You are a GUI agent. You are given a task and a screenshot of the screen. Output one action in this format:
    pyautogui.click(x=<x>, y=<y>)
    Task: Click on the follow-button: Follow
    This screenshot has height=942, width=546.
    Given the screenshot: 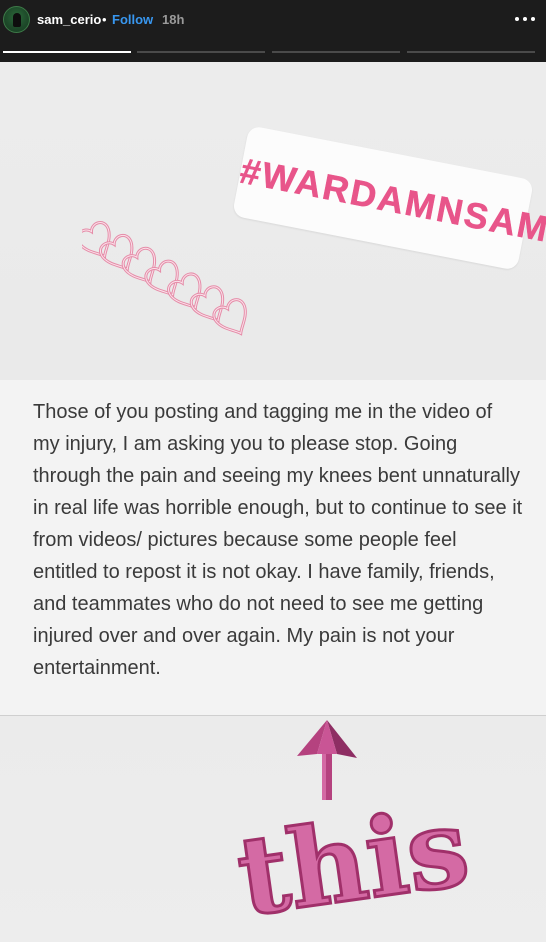 What is the action you would take?
    pyautogui.click(x=132, y=19)
    